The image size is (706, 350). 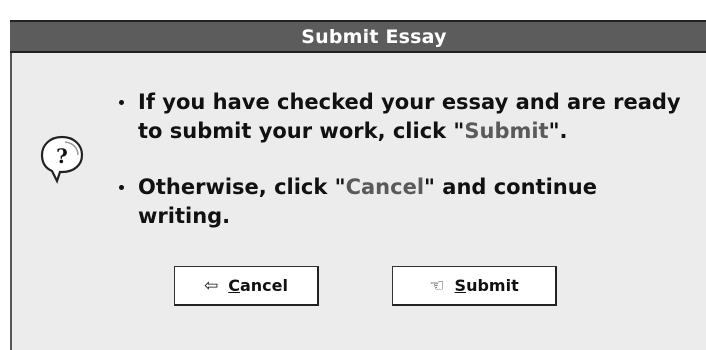 What do you see at coordinates (211, 285) in the screenshot?
I see `arrow-left-icon: ⇦` at bounding box center [211, 285].